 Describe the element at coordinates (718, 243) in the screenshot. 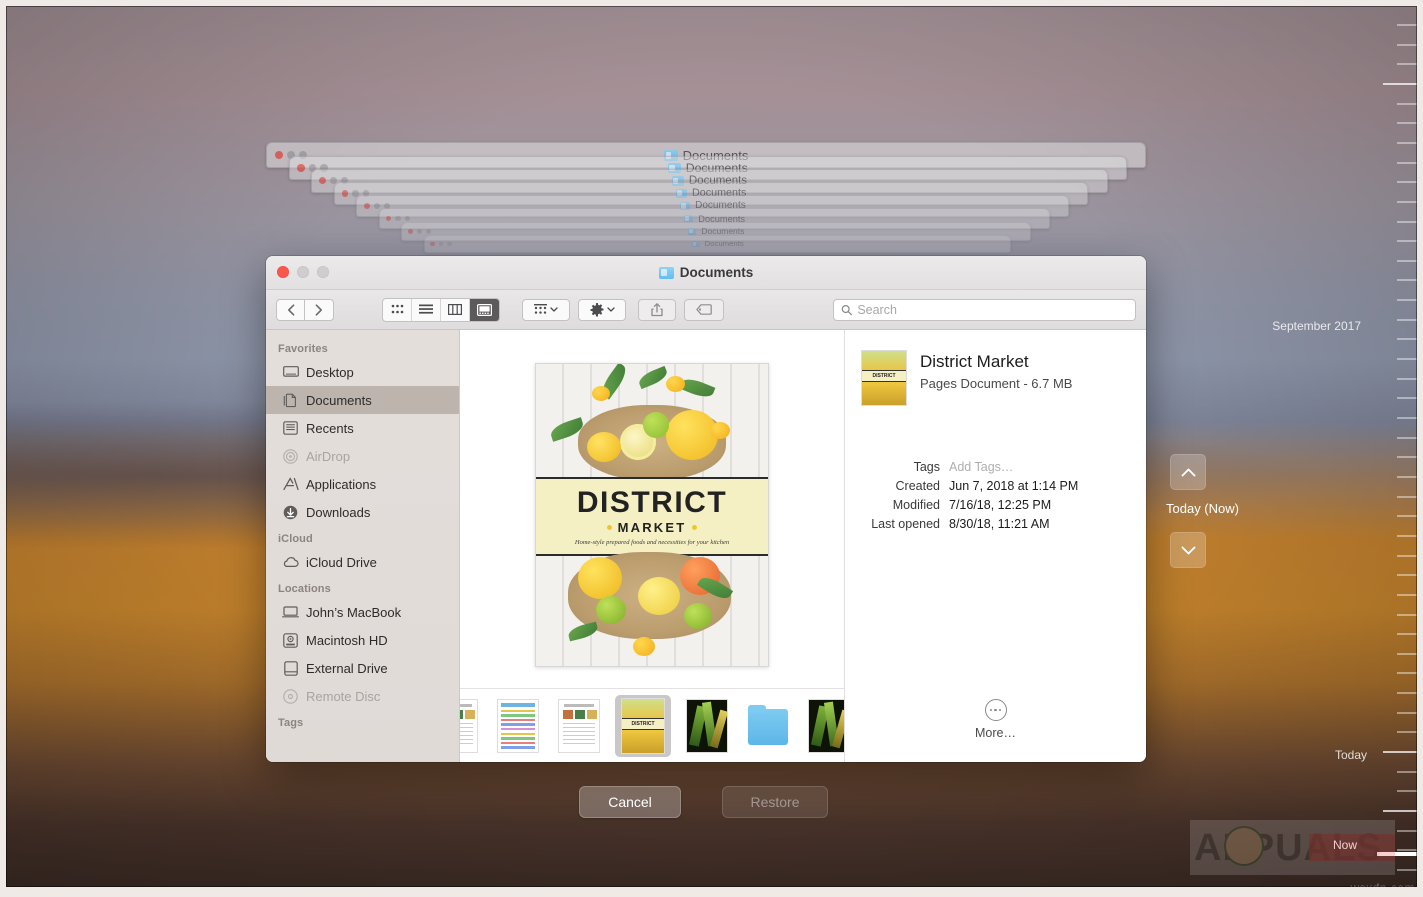

I see `stacked-window: Documents` at that location.